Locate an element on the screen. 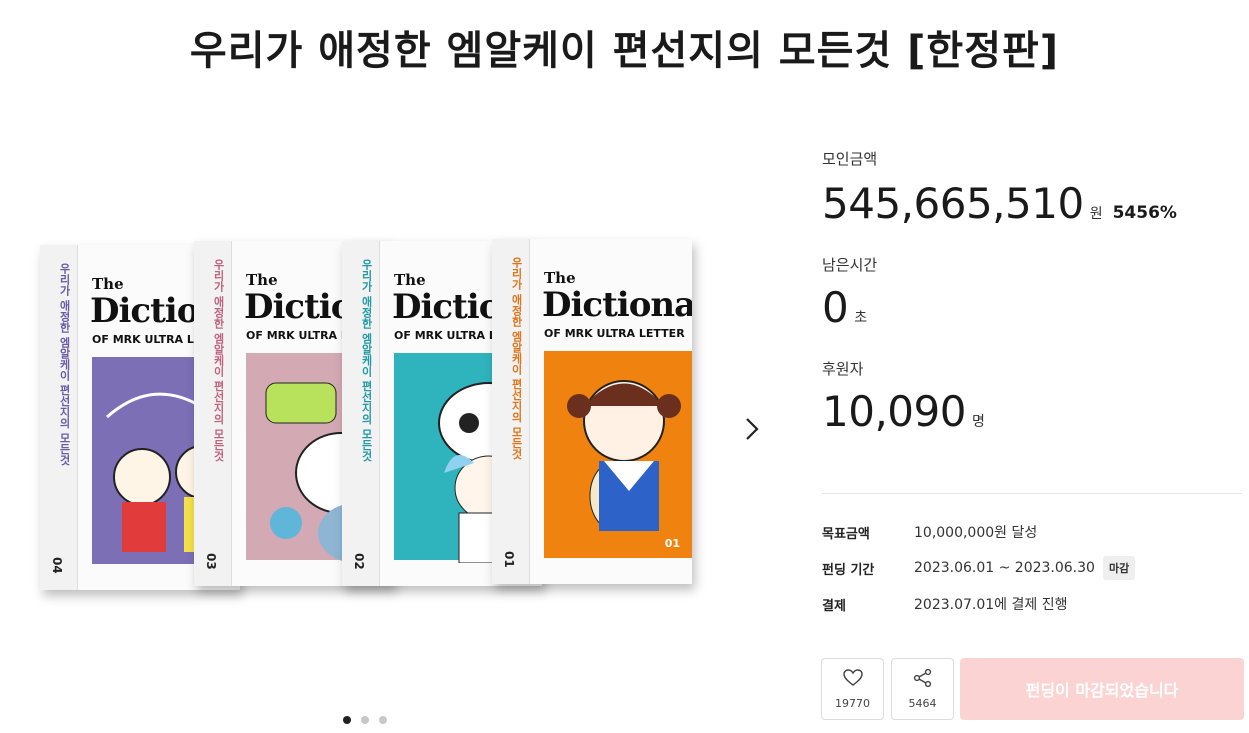 This screenshot has height=733, width=1249. volume-number: 02 is located at coordinates (359, 561).